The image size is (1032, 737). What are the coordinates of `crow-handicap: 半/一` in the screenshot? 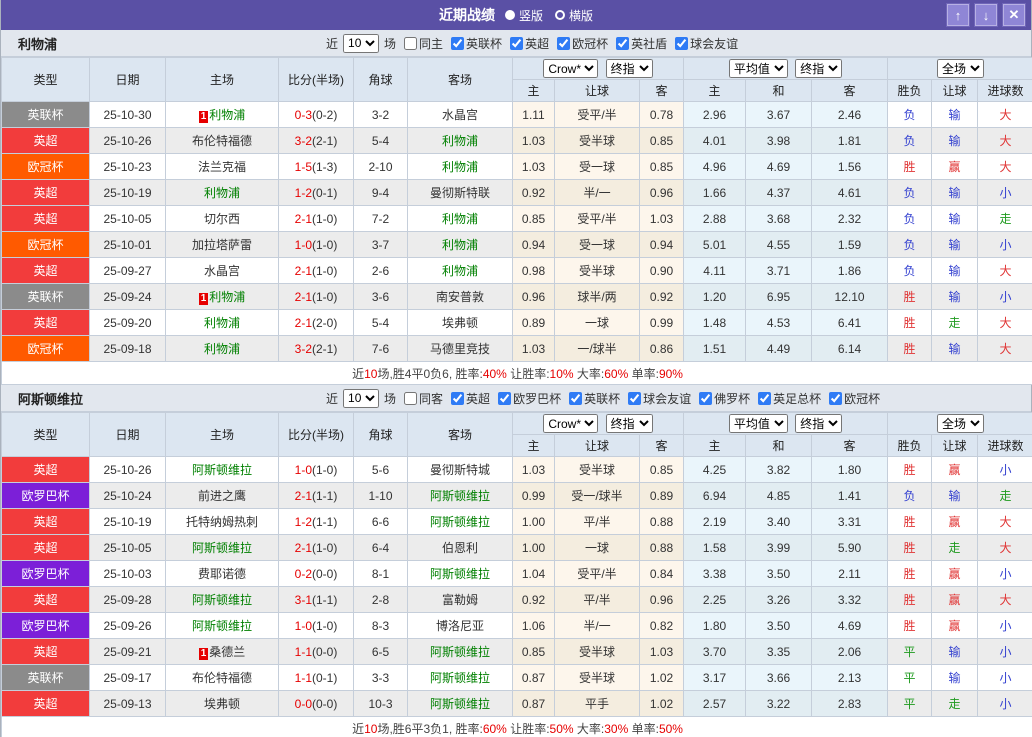 It's located at (597, 625).